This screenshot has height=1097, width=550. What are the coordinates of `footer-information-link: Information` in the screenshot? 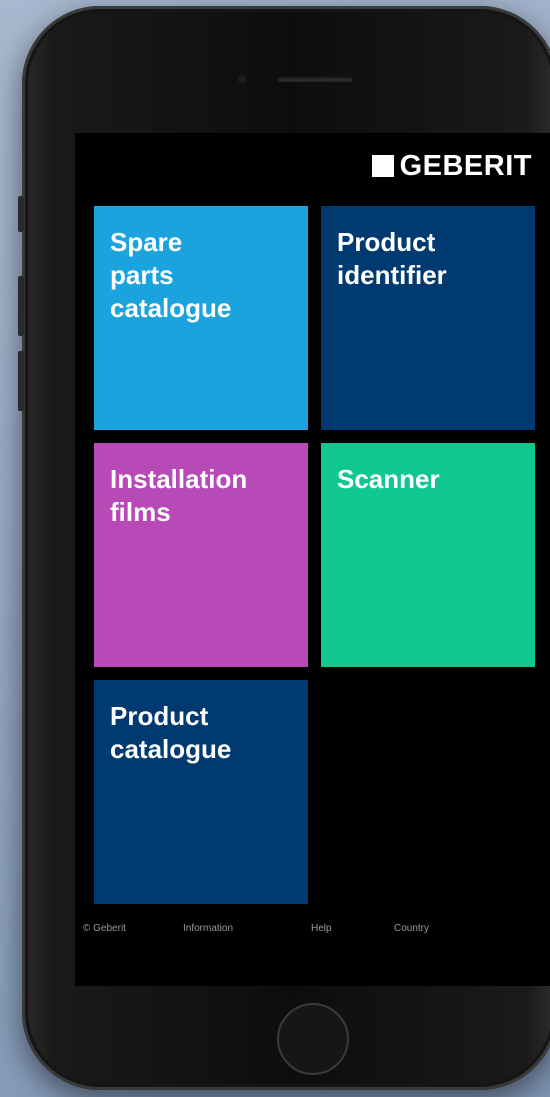 It's located at (208, 928).